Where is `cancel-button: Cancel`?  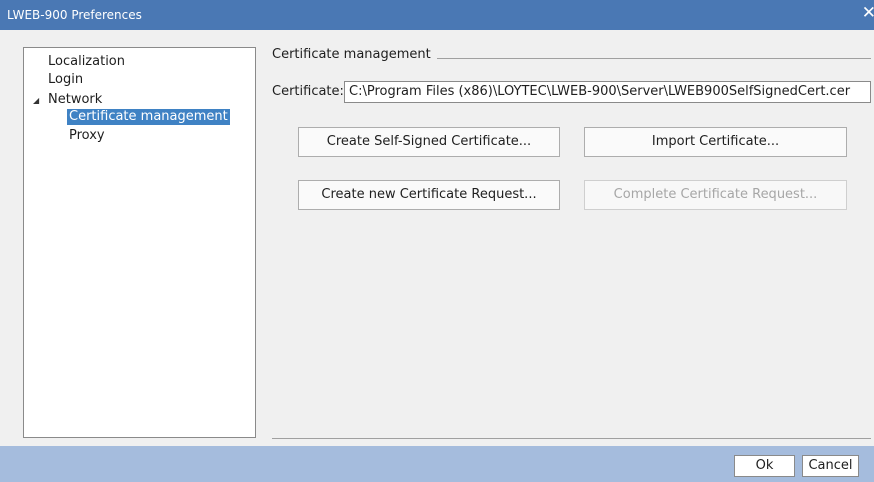 cancel-button: Cancel is located at coordinates (830, 466).